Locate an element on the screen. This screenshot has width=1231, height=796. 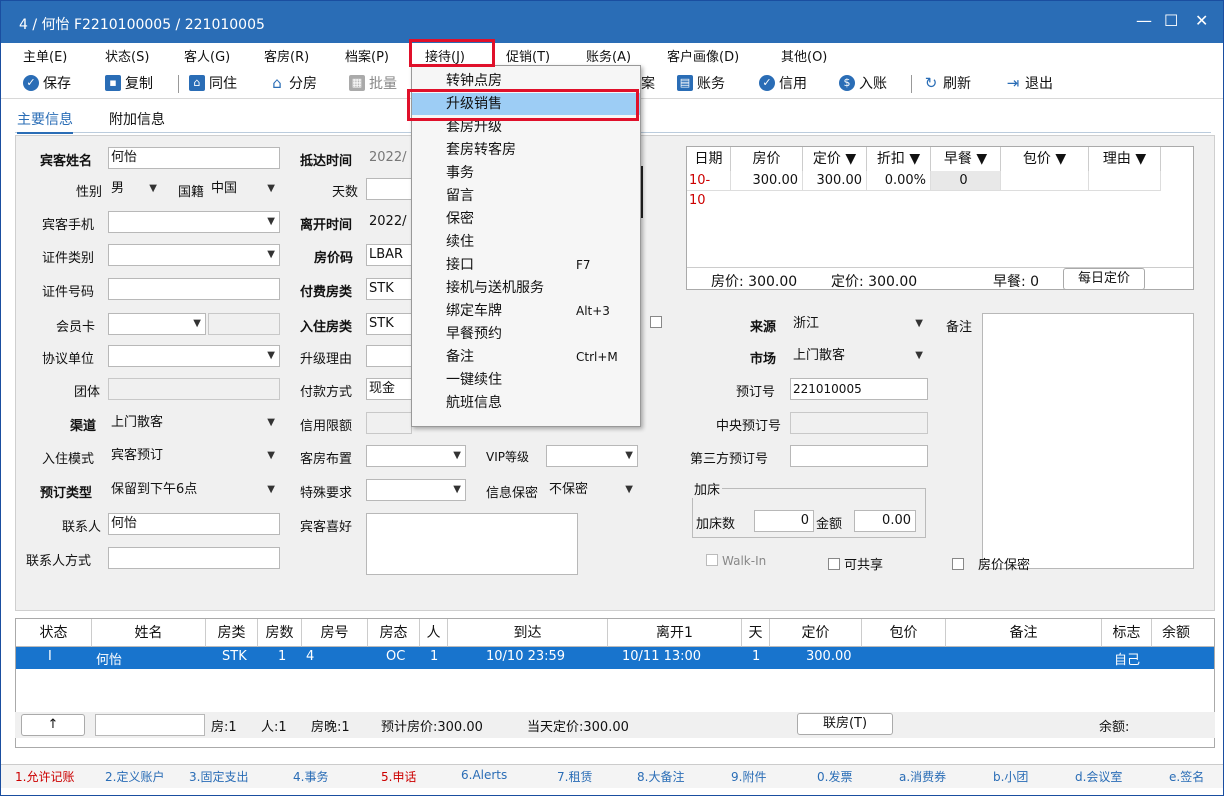
checkin-room-type-field: STK is located at coordinates (389, 324).